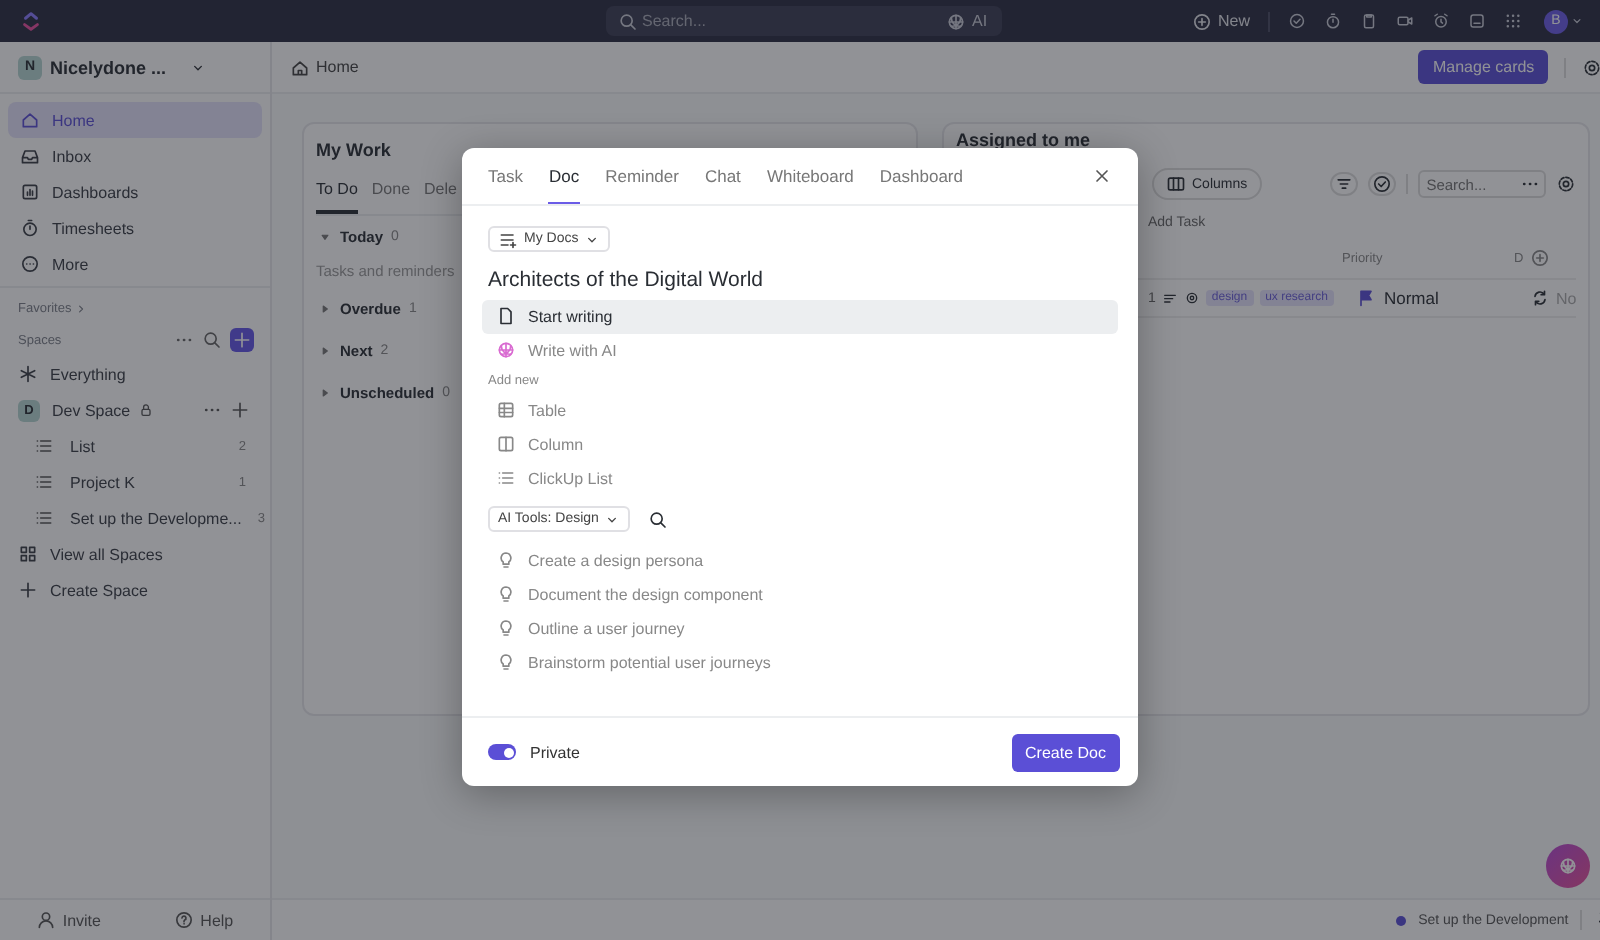 The width and height of the screenshot is (1600, 940). What do you see at coordinates (103, 482) in the screenshot?
I see `list-name: Project K` at bounding box center [103, 482].